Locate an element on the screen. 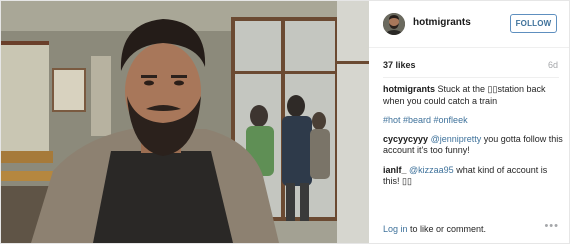  avatar is located at coordinates (394, 24).